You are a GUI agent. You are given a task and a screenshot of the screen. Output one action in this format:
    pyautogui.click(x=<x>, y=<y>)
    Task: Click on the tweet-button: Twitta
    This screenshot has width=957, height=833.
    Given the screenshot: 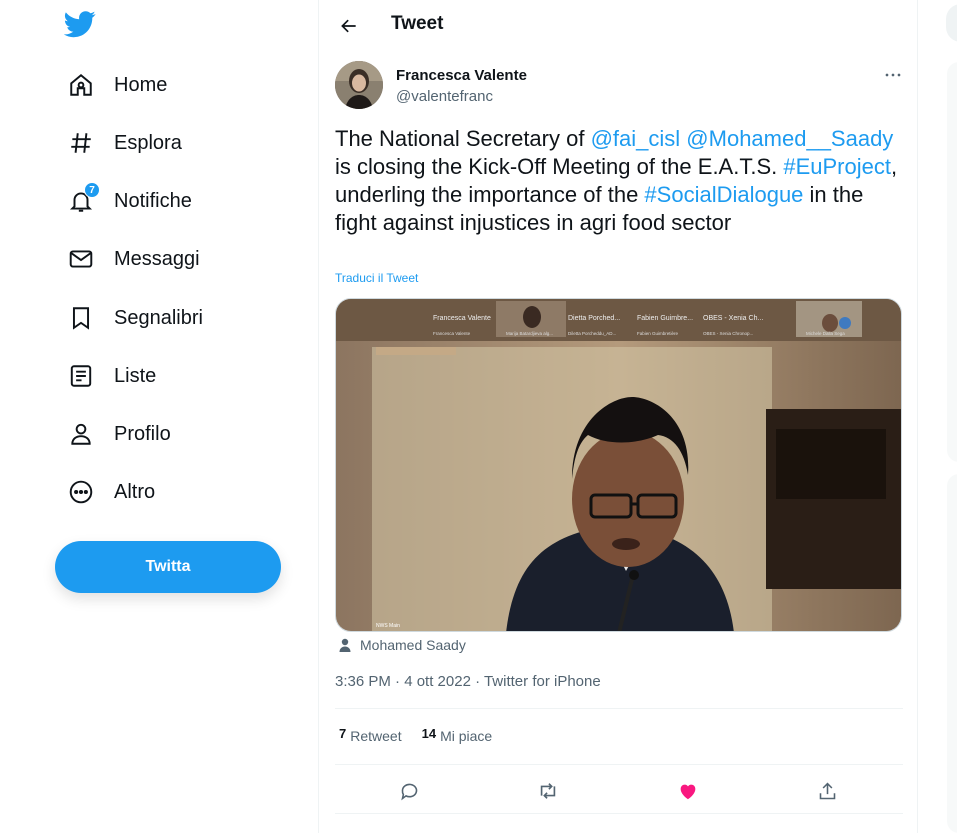 What is the action you would take?
    pyautogui.click(x=168, y=567)
    